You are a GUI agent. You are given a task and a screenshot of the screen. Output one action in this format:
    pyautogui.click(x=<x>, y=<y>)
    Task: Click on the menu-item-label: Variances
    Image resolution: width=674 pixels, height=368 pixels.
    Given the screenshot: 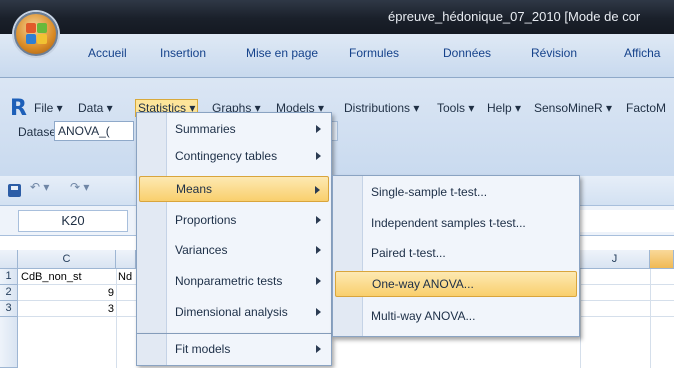 What is the action you would take?
    pyautogui.click(x=201, y=250)
    